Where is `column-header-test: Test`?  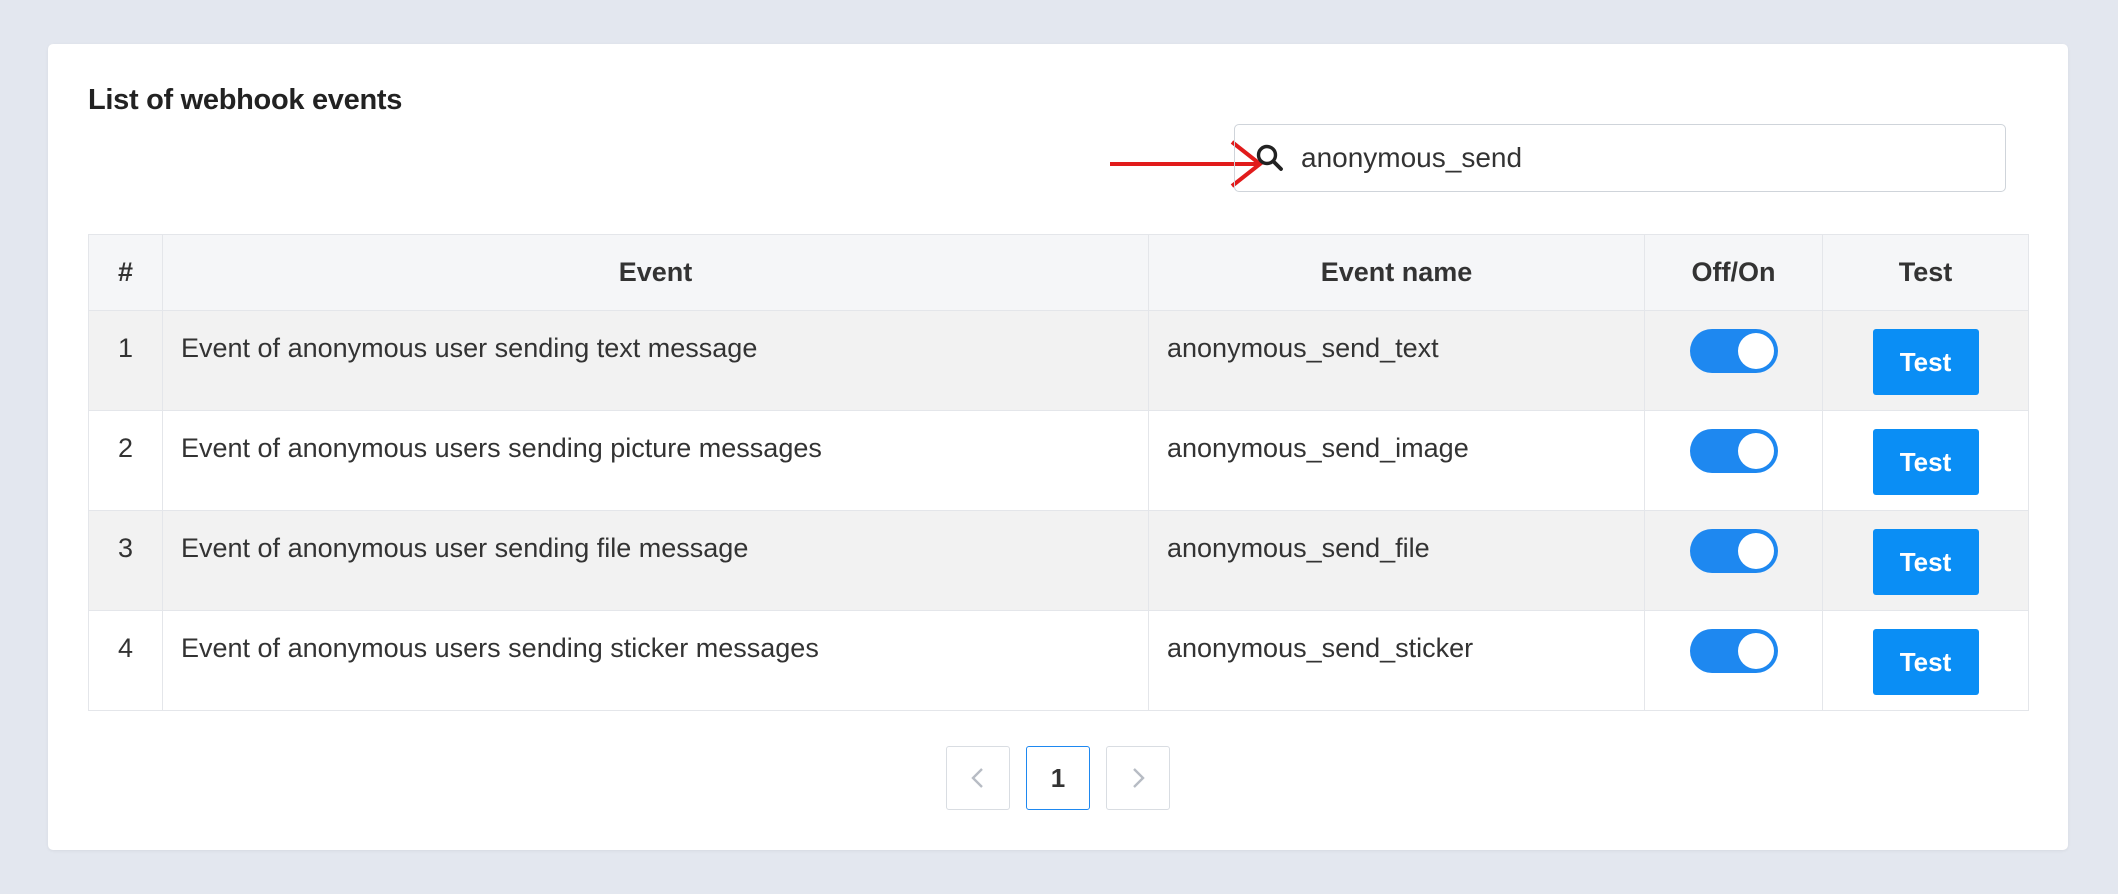
column-header-test: Test is located at coordinates (1925, 272).